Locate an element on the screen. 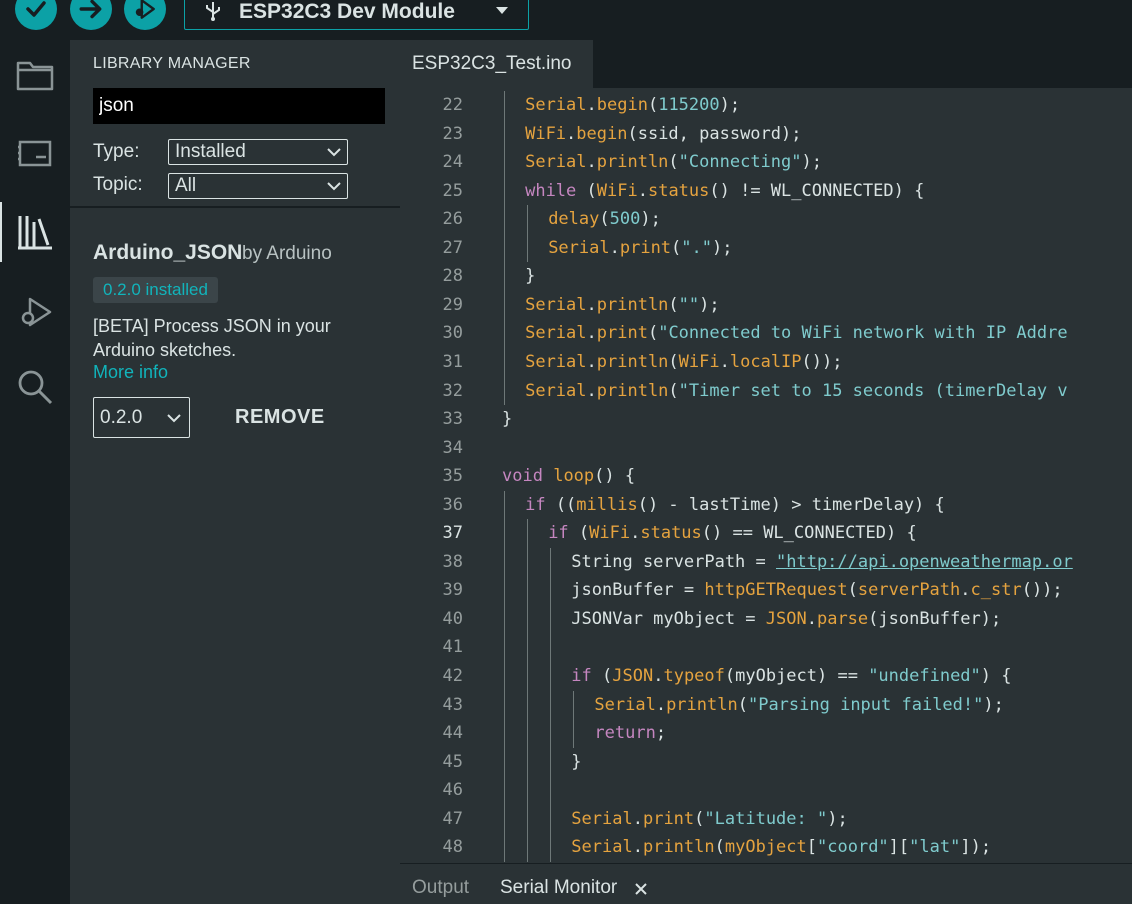  library-name: Arduino_JSON is located at coordinates (168, 252).